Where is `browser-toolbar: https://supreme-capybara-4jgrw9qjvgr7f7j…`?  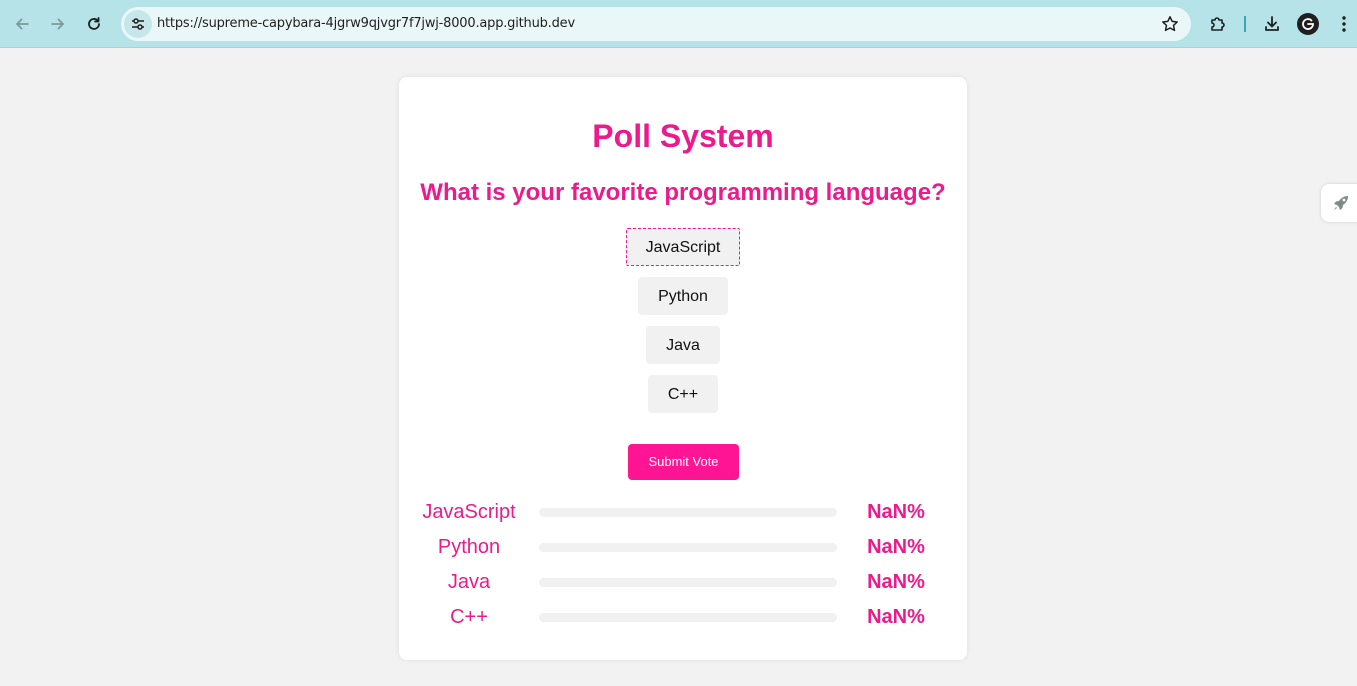
browser-toolbar: https://supreme-capybara-4jgrw9qjvgr7f7j… is located at coordinates (678, 24).